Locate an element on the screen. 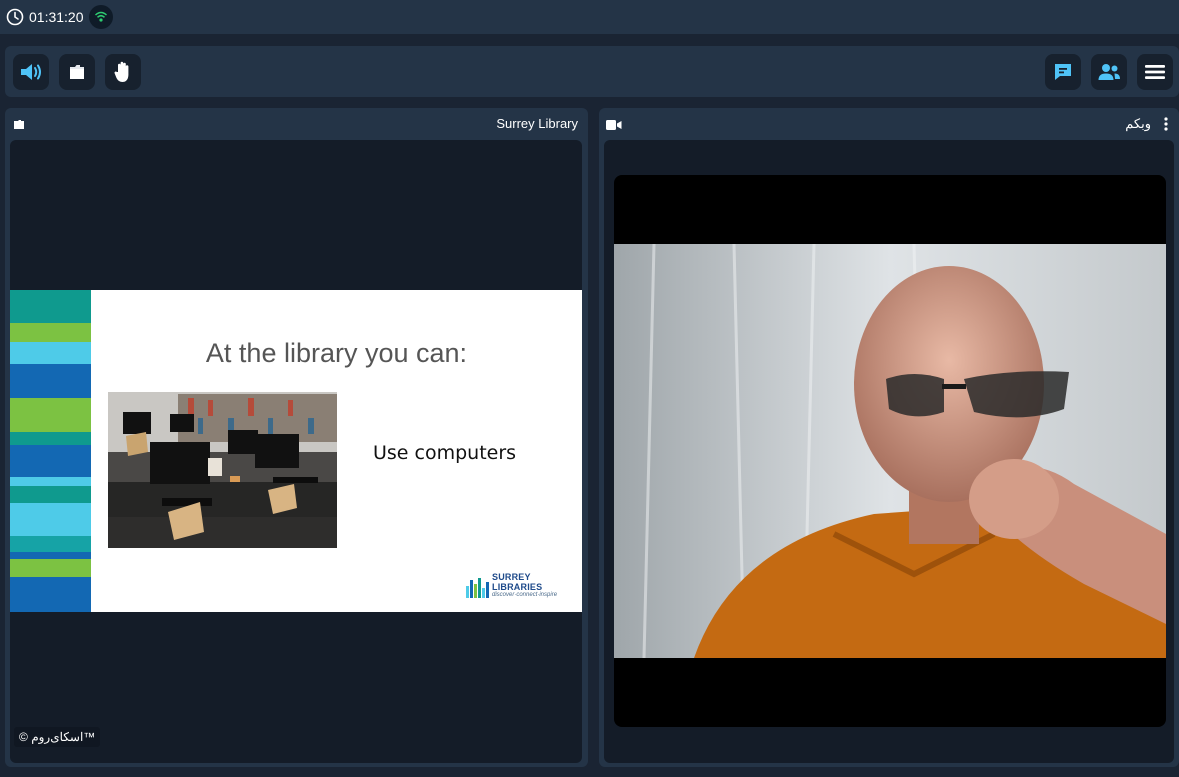  elapsed-time: 01:31:20 is located at coordinates (56, 17).